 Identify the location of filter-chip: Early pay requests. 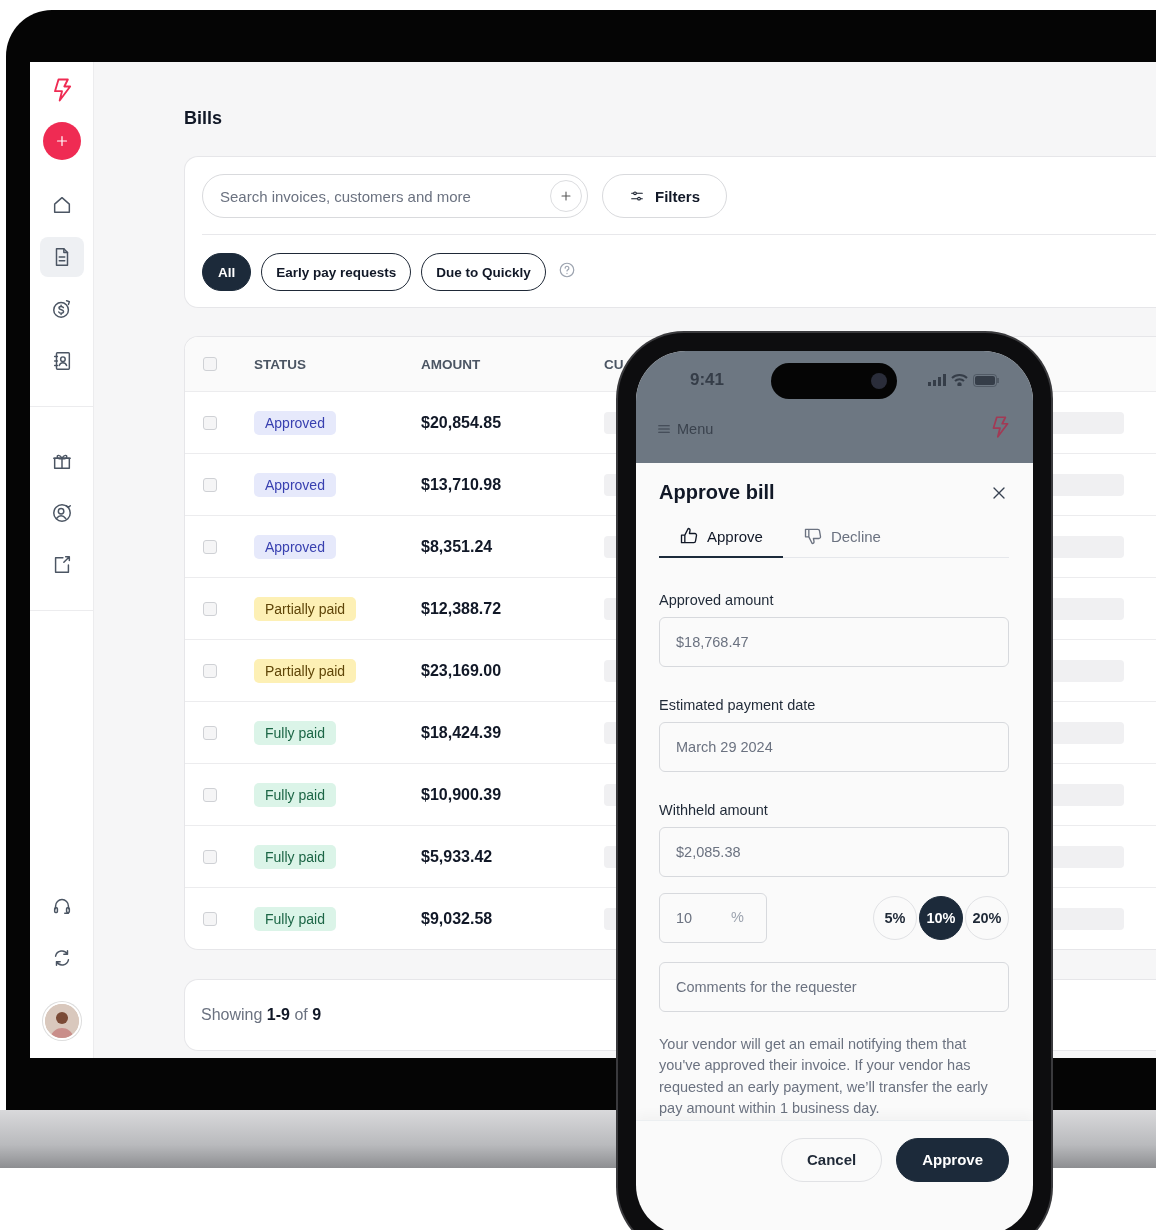
(336, 272).